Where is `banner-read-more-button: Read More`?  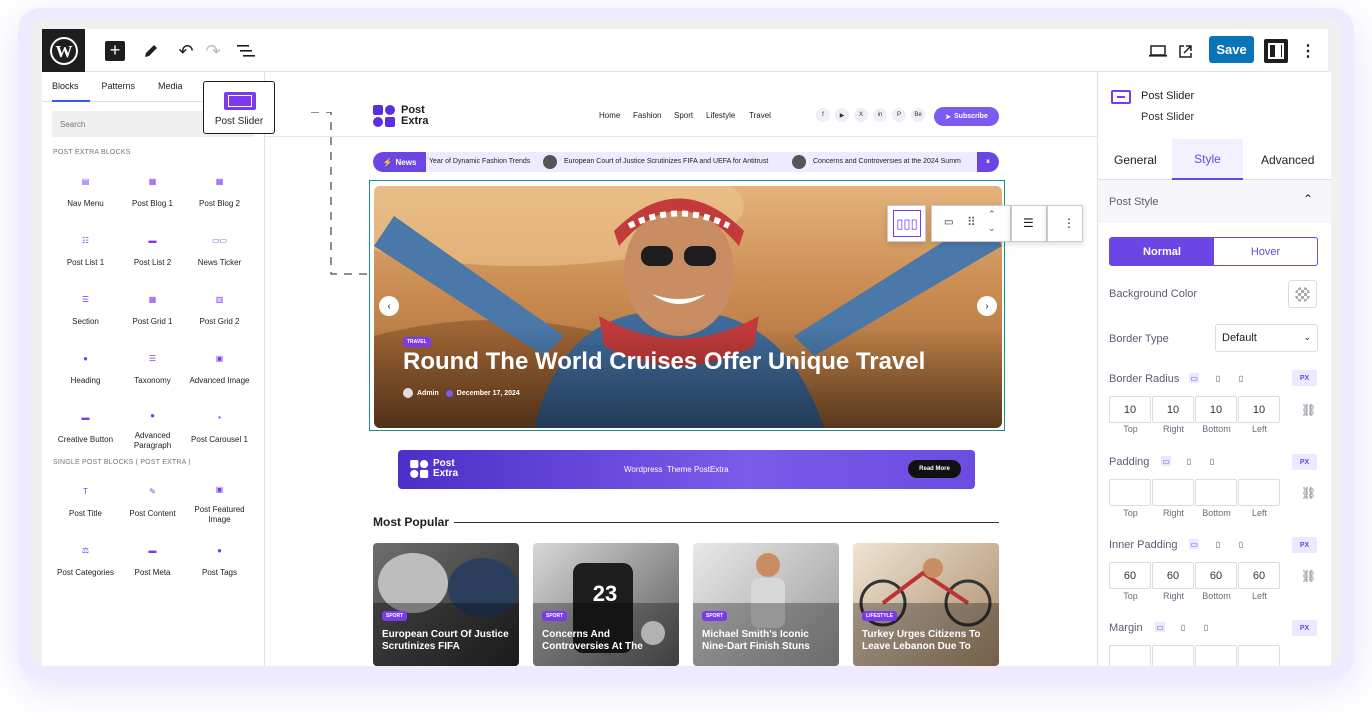 banner-read-more-button: Read More is located at coordinates (934, 469).